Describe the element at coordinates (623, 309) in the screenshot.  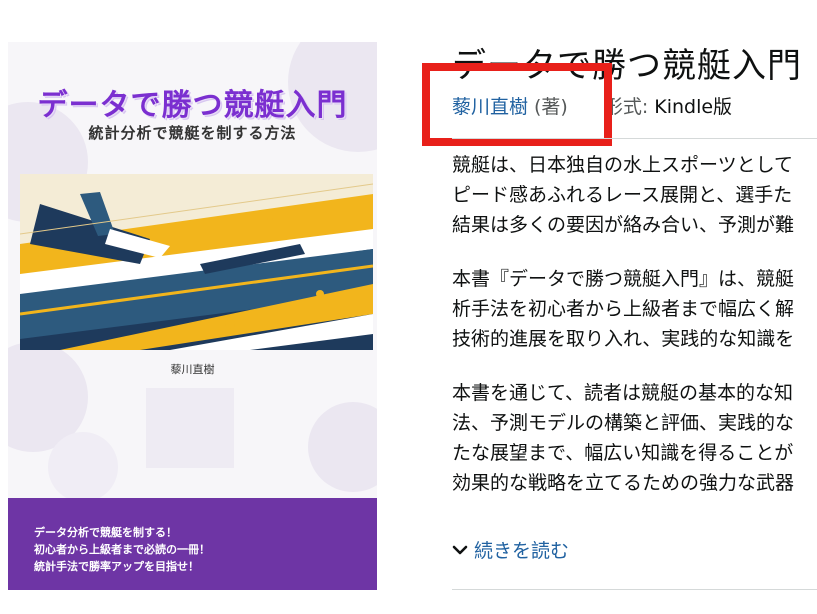
I see `description-line: 析手法を初心者から上級者まで幅広く解` at that location.